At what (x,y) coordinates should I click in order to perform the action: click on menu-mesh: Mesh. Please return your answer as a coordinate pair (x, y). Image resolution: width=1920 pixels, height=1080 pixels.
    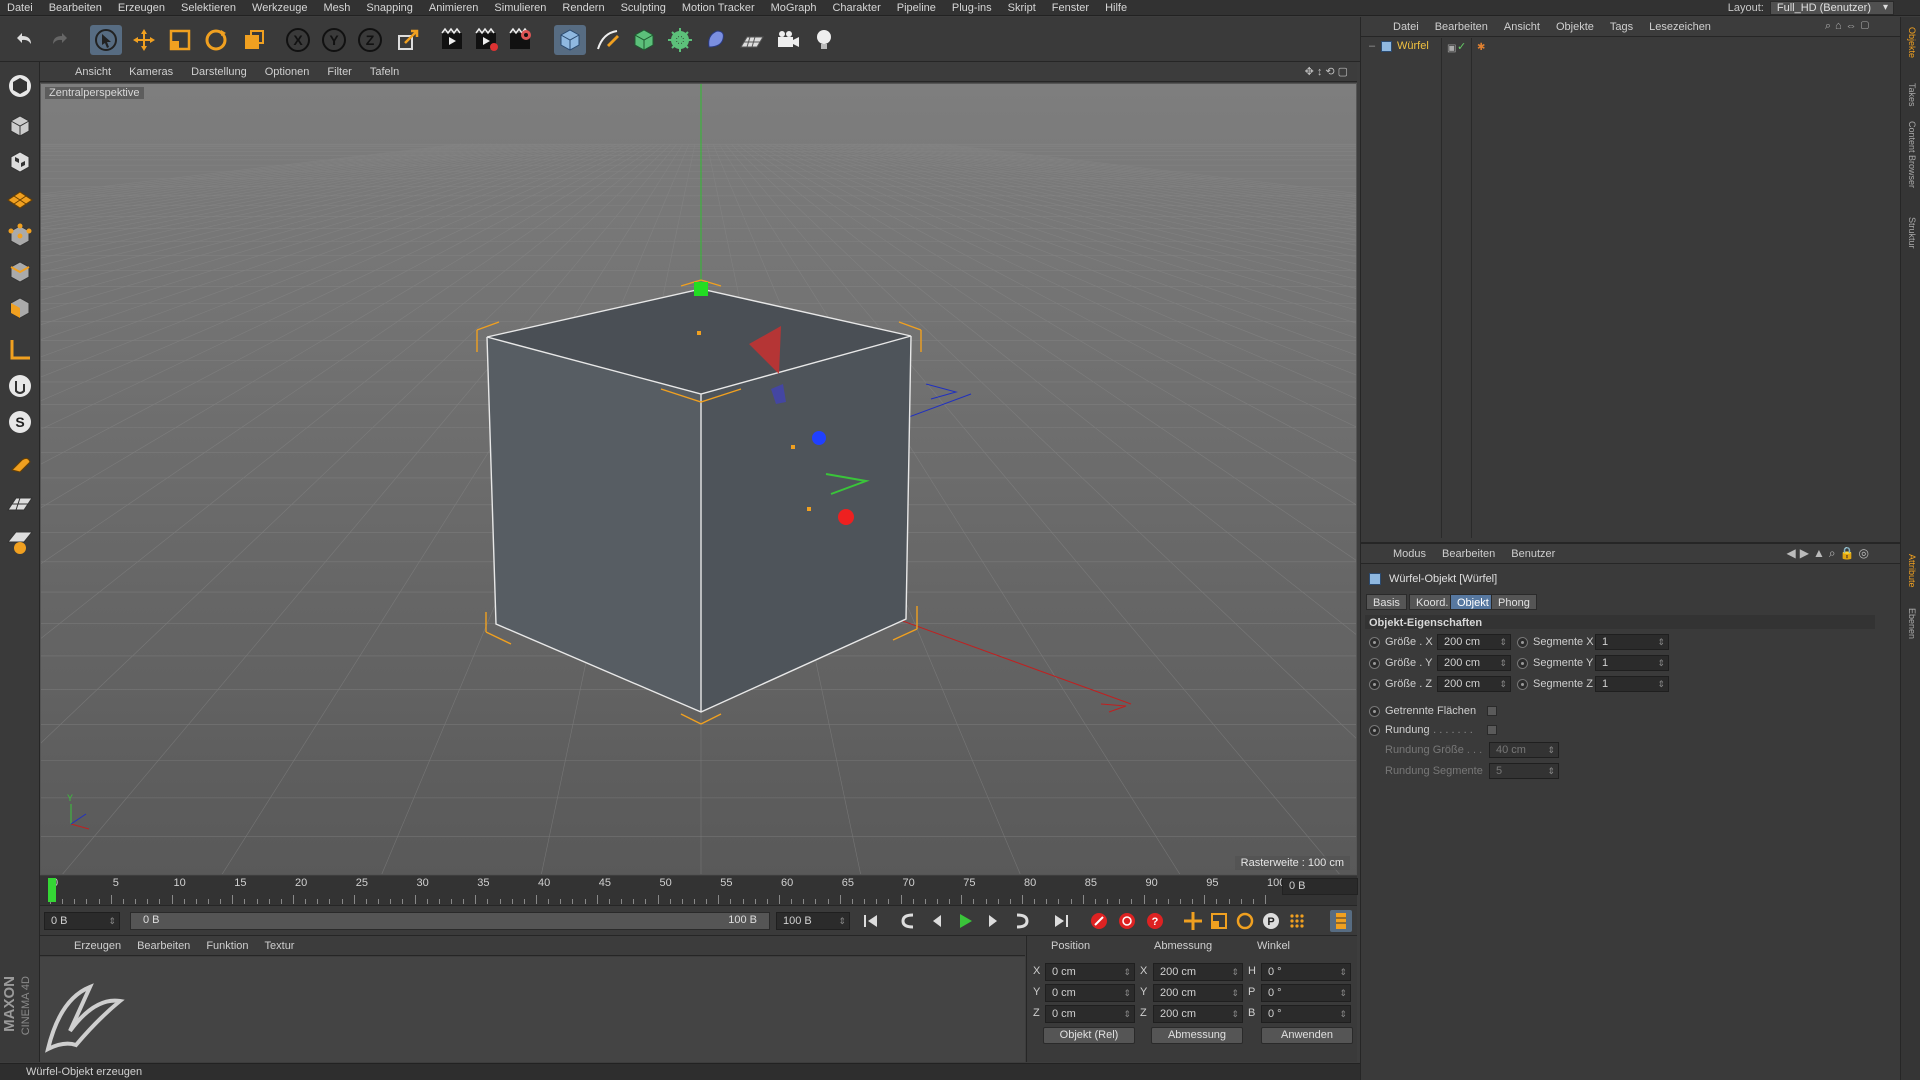
    Looking at the image, I should click on (337, 8).